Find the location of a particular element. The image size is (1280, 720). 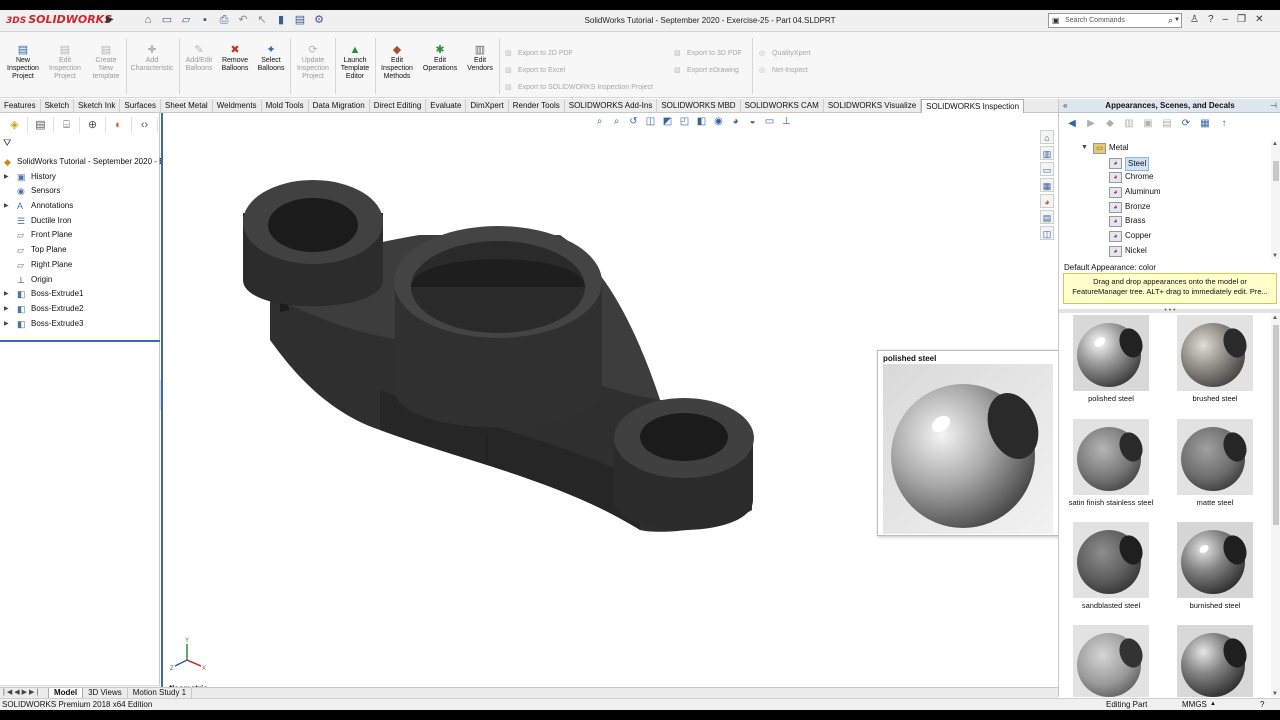

tree-item-origin: ⊥ Origin is located at coordinates (80, 280).